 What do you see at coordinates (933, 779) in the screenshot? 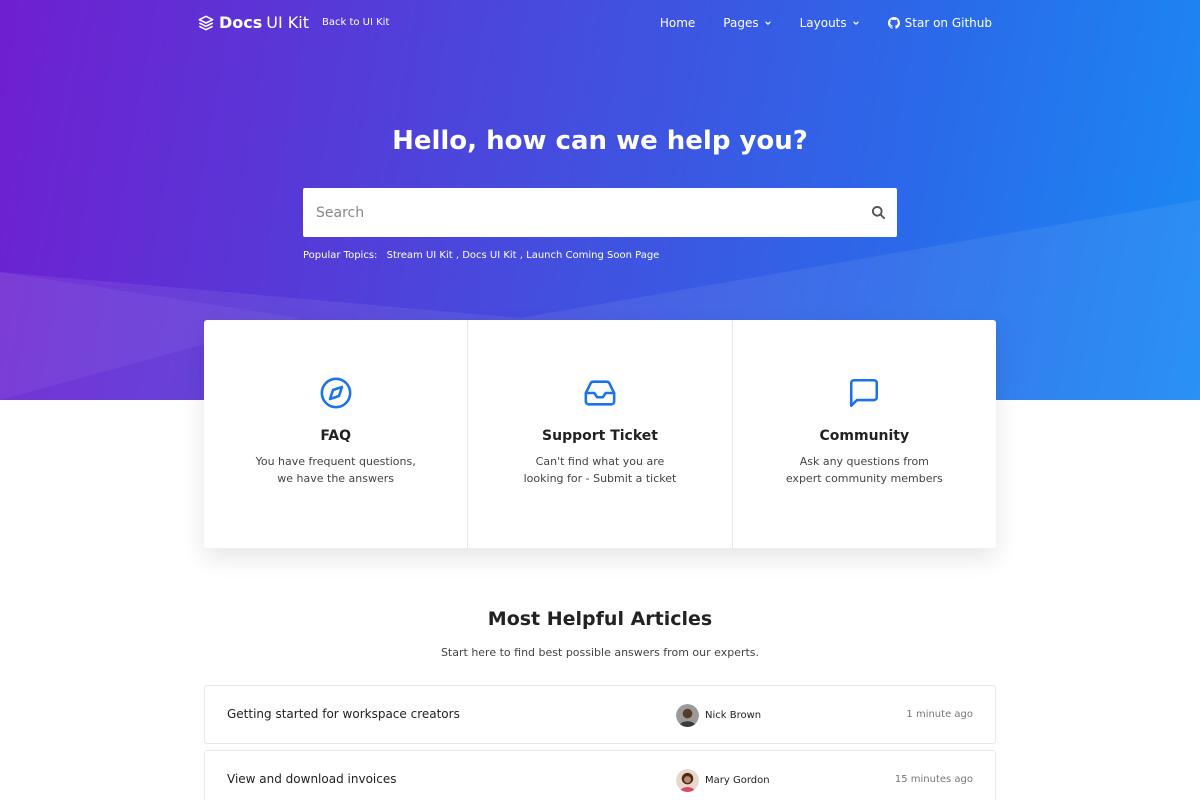
I see `article-time: 15 minutes ago` at bounding box center [933, 779].